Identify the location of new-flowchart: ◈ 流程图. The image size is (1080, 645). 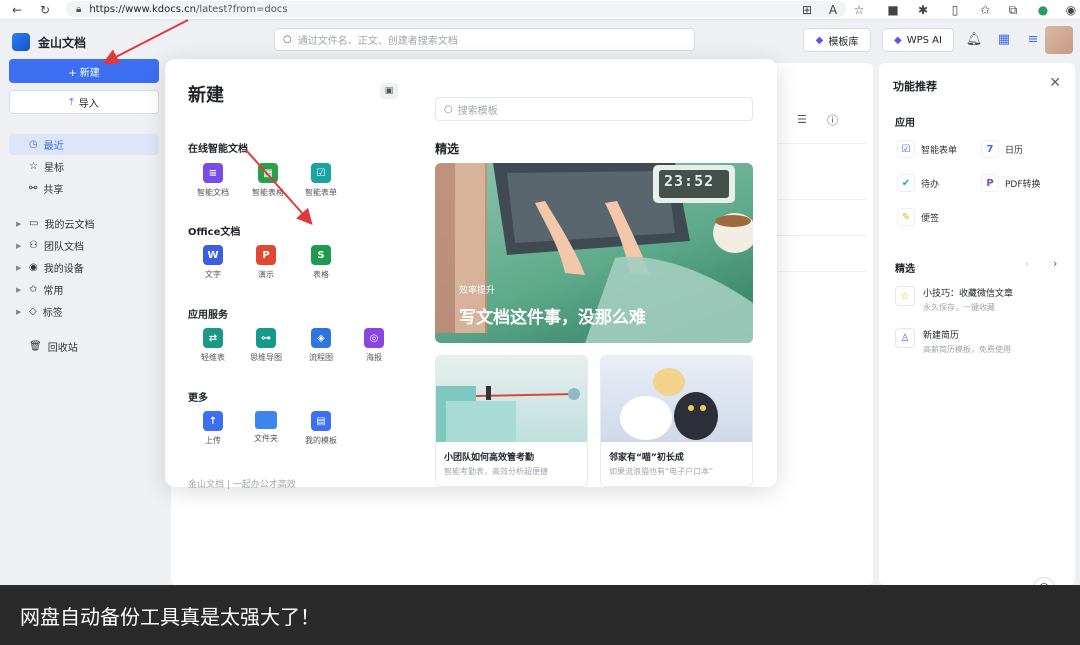
(321, 345).